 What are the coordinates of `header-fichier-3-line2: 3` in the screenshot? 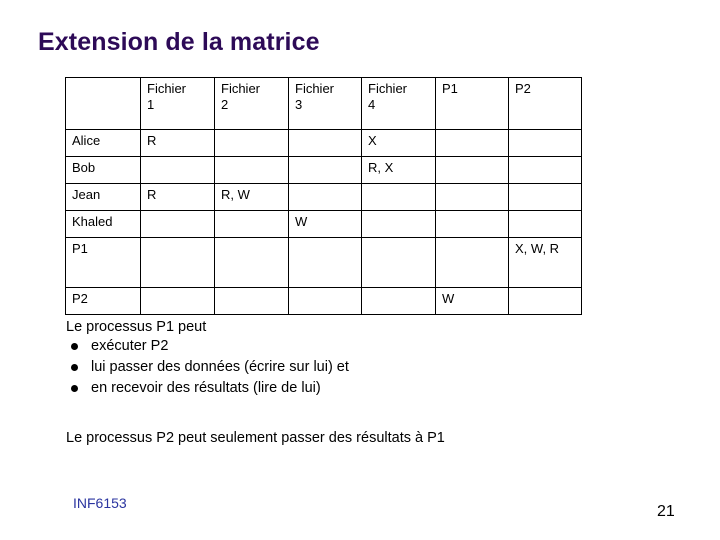 It's located at (299, 104).